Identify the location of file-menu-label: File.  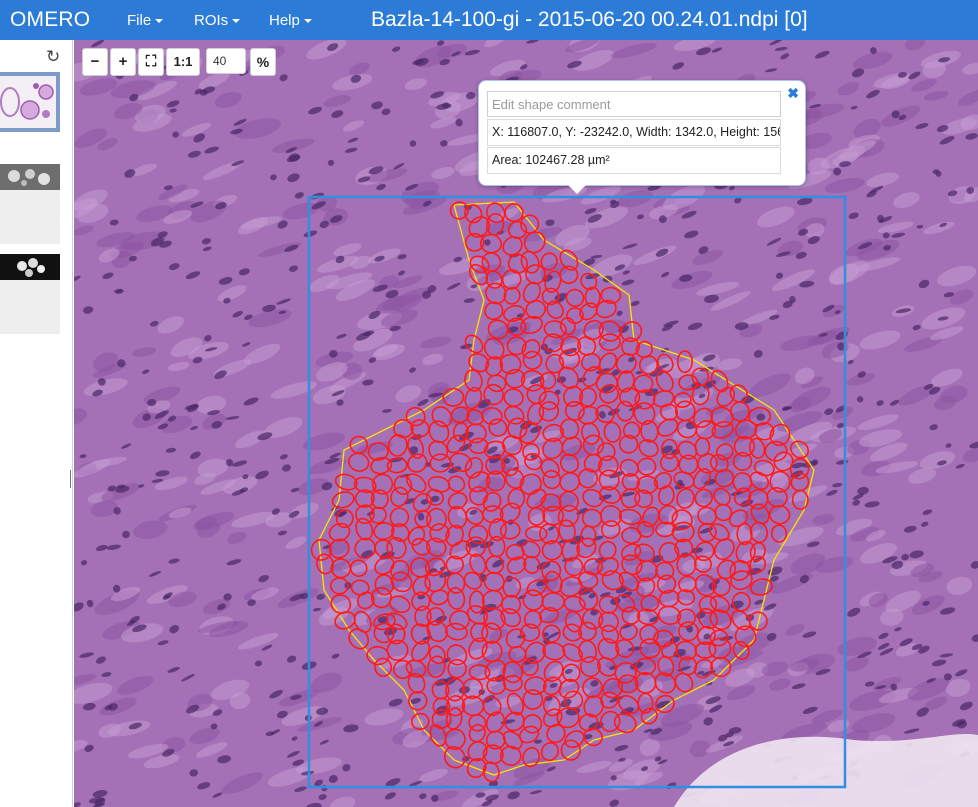
(139, 20).